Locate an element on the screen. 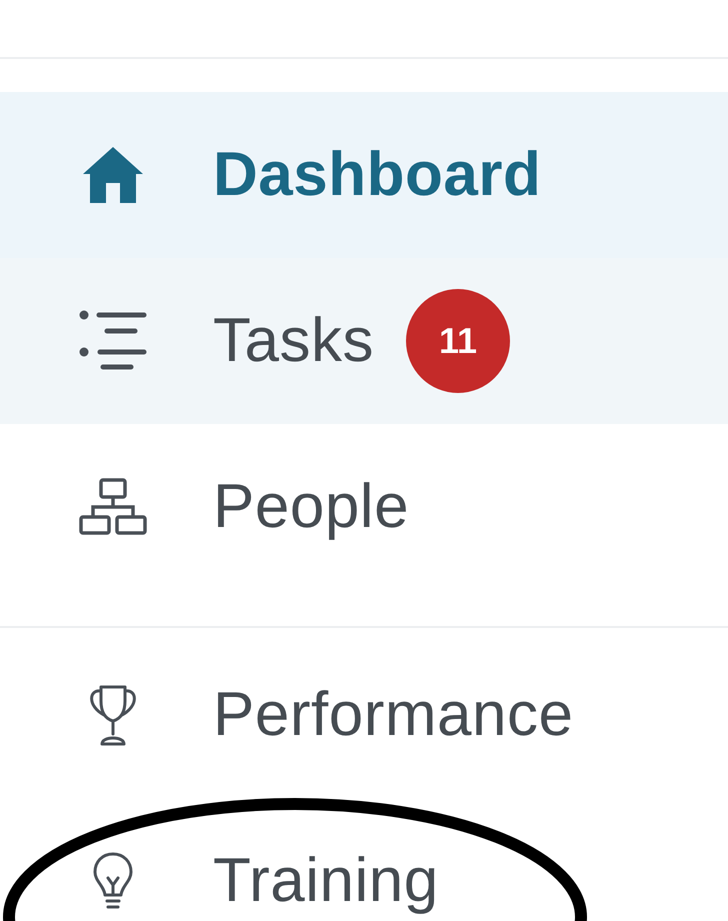 The height and width of the screenshot is (921, 728). org-chart-icon is located at coordinates (113, 507).